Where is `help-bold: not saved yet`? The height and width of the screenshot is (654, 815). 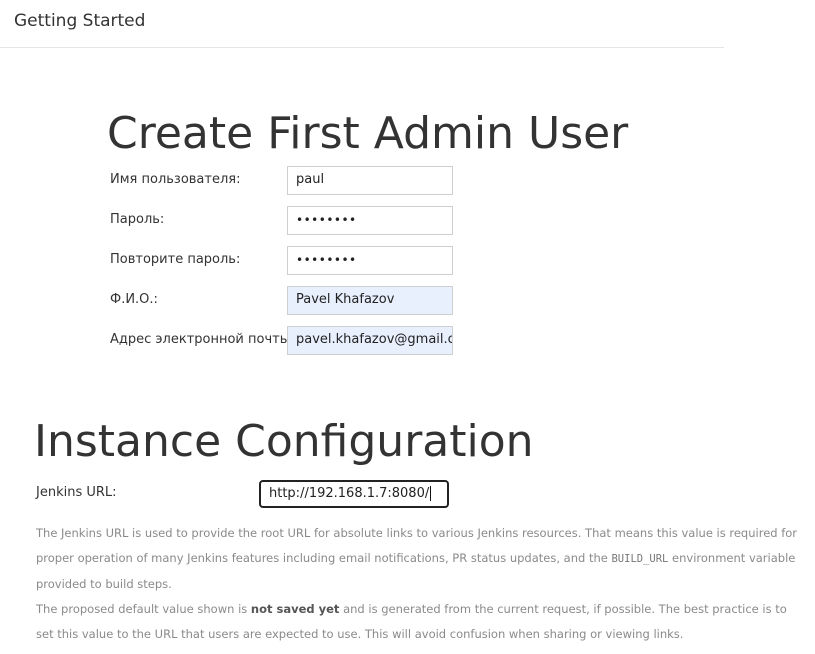 help-bold: not saved yet is located at coordinates (295, 609).